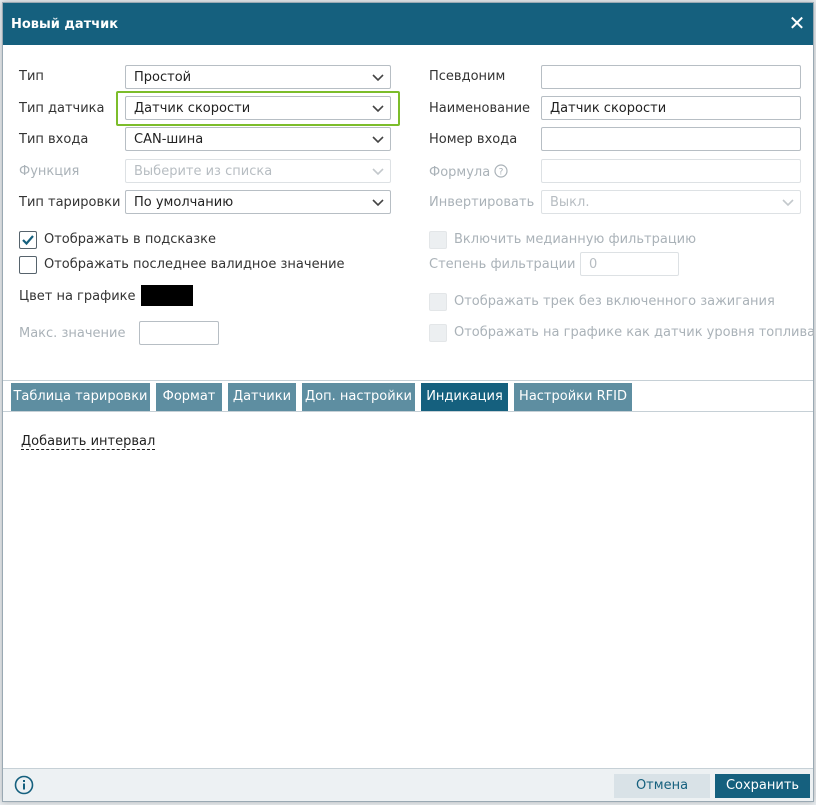 The image size is (816, 805). What do you see at coordinates (573, 397) in the screenshot?
I see `tab-rfid-settings: Настройки RFID` at bounding box center [573, 397].